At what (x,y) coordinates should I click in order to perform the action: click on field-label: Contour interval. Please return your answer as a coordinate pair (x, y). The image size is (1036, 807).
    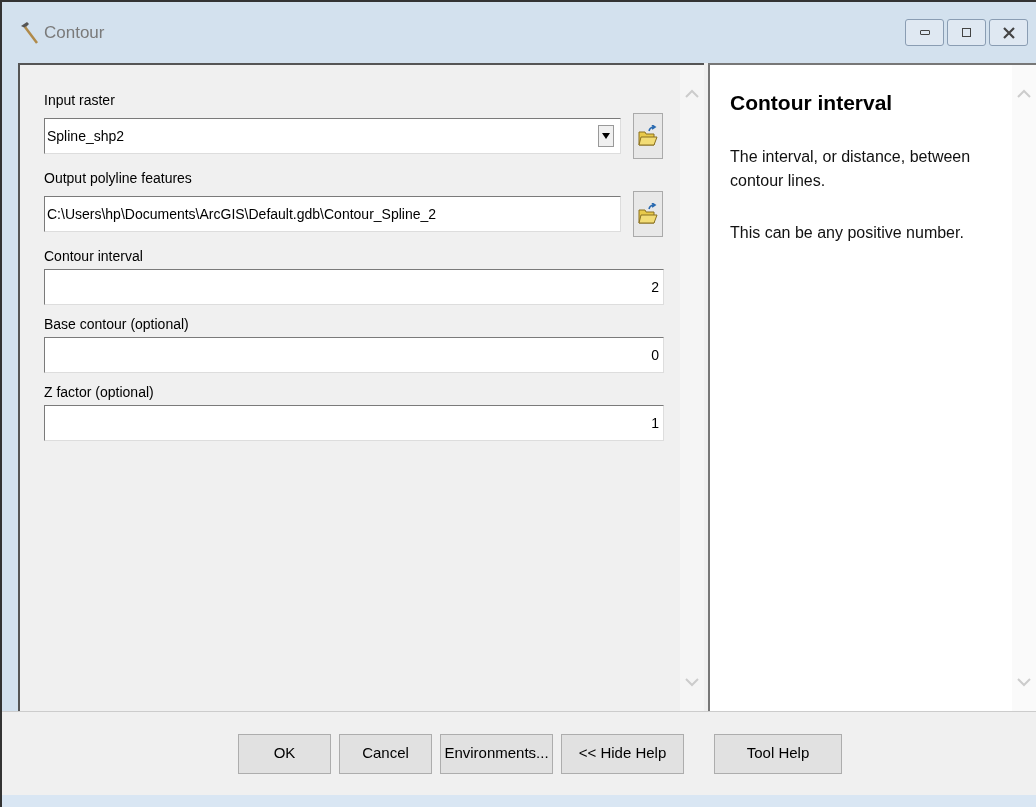
    Looking at the image, I should click on (94, 256).